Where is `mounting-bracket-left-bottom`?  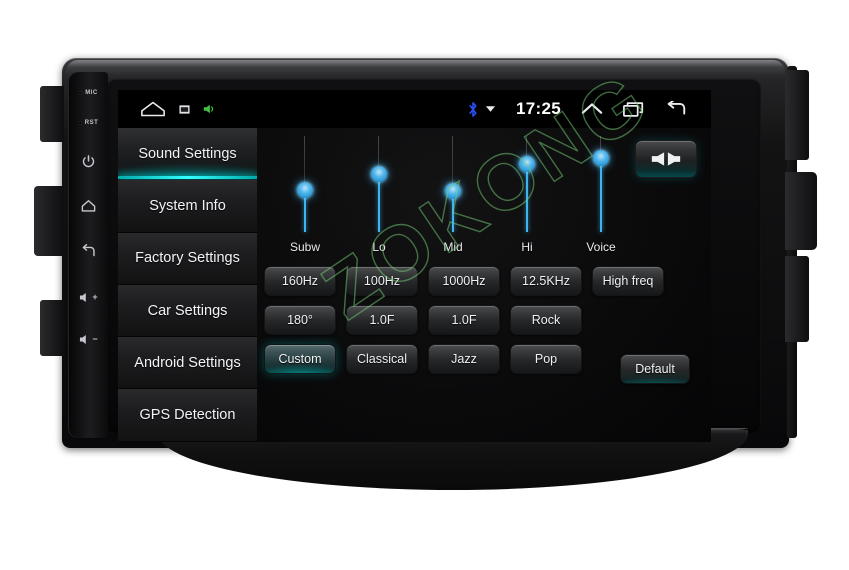 mounting-bracket-left-bottom is located at coordinates (52, 328).